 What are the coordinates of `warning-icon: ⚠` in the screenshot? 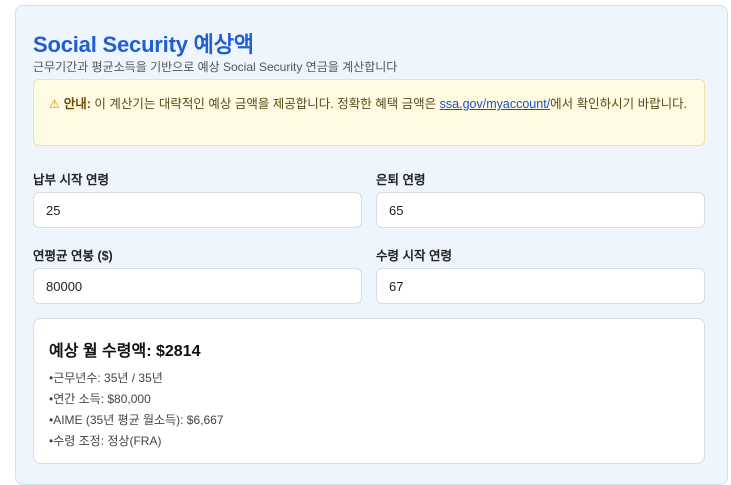 It's located at (54, 104).